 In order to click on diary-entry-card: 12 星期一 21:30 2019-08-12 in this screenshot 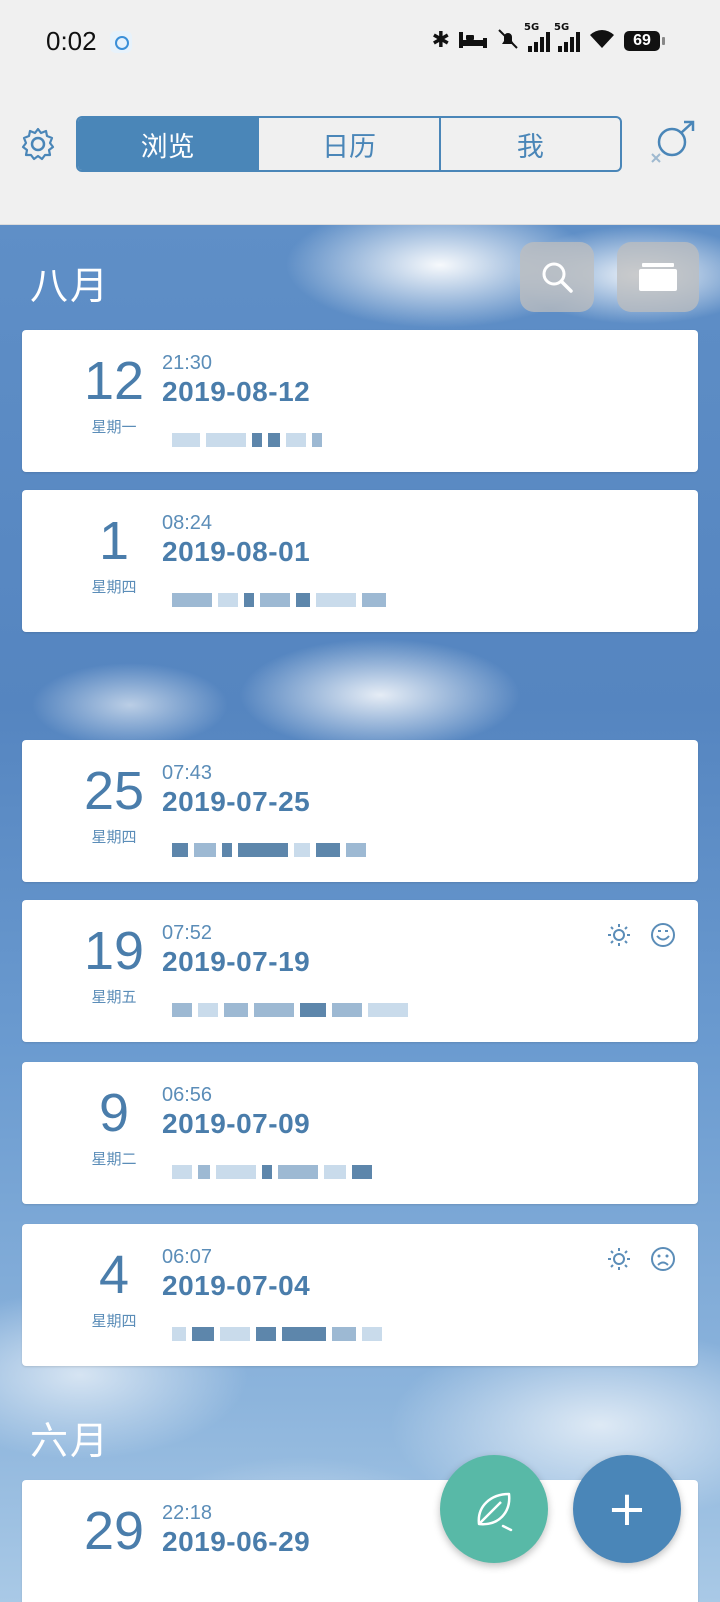, I will do `click(360, 401)`.